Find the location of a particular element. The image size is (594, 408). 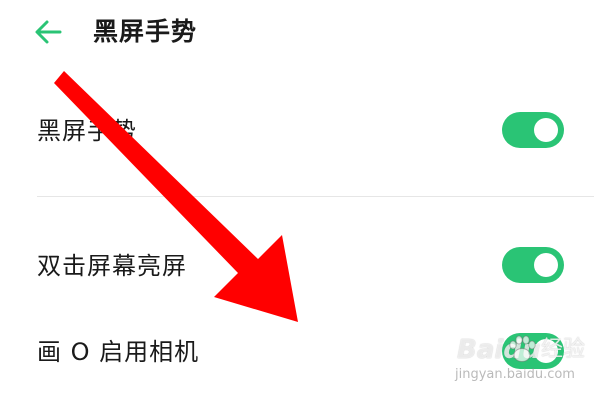

setting-label: 黑屏手势 is located at coordinates (87, 131).